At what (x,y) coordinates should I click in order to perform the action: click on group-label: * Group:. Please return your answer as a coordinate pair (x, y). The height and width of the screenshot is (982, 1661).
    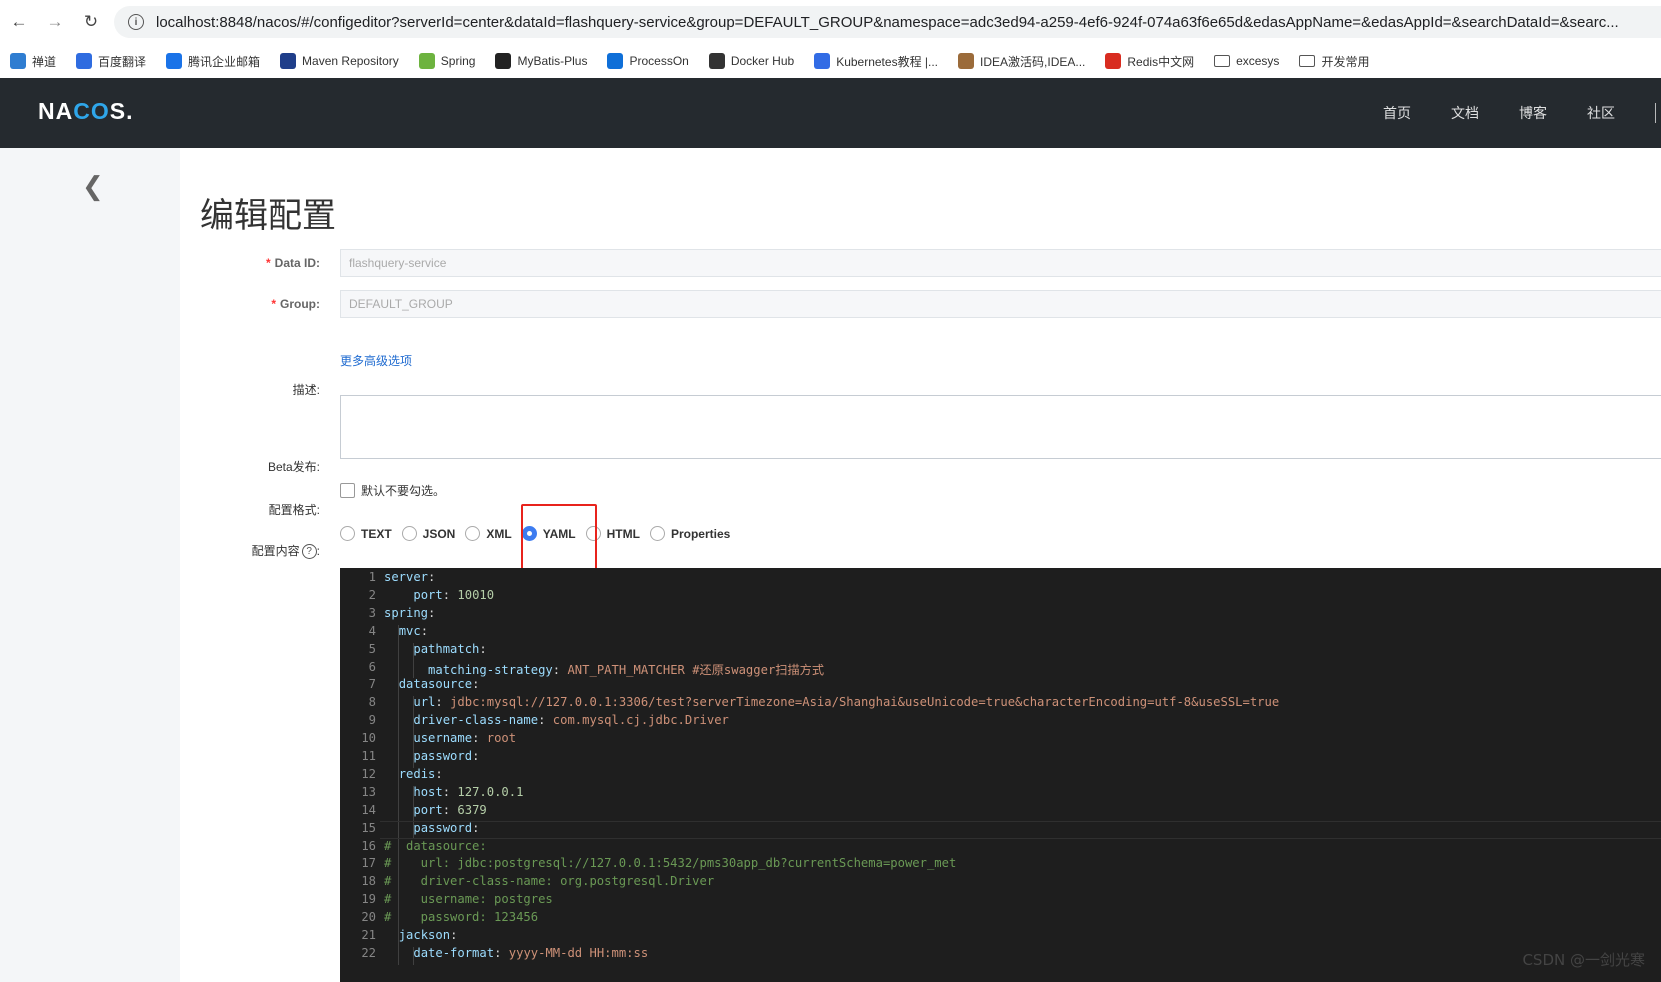
    Looking at the image, I should click on (295, 304).